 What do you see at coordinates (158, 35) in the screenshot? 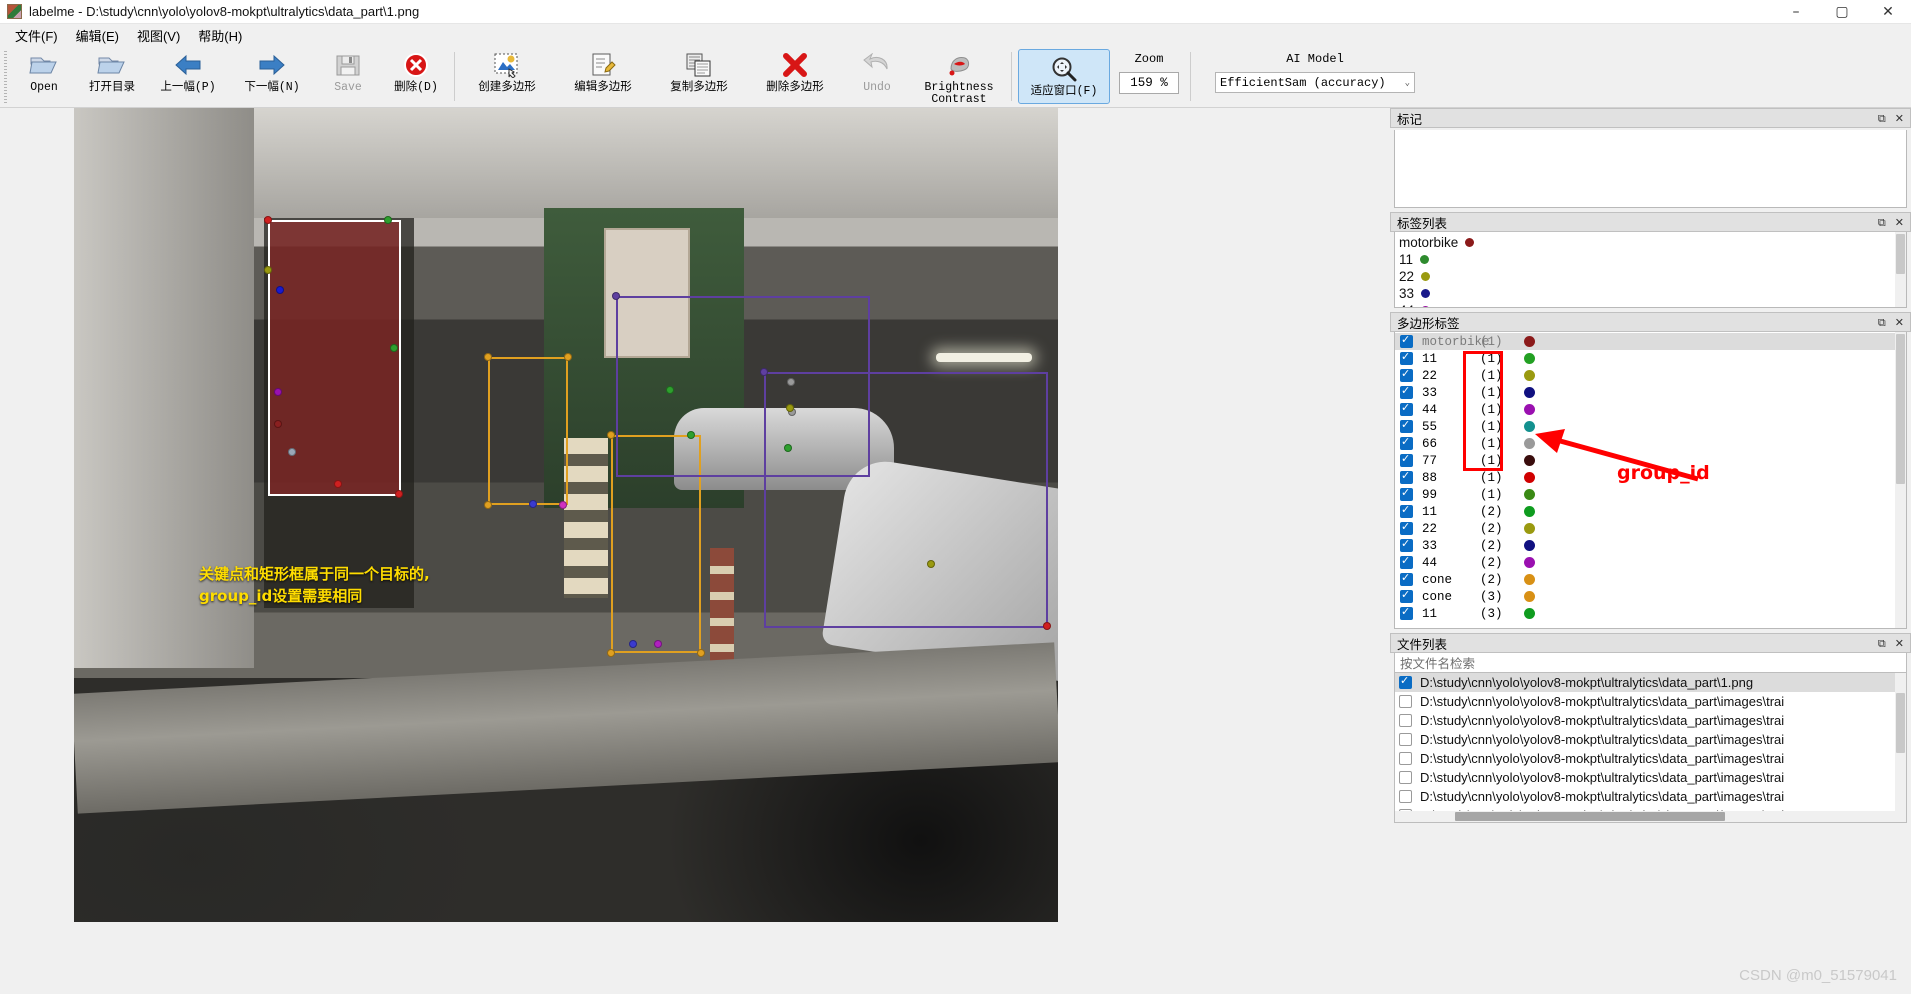
I see `menu-view: 视图(V)` at bounding box center [158, 35].